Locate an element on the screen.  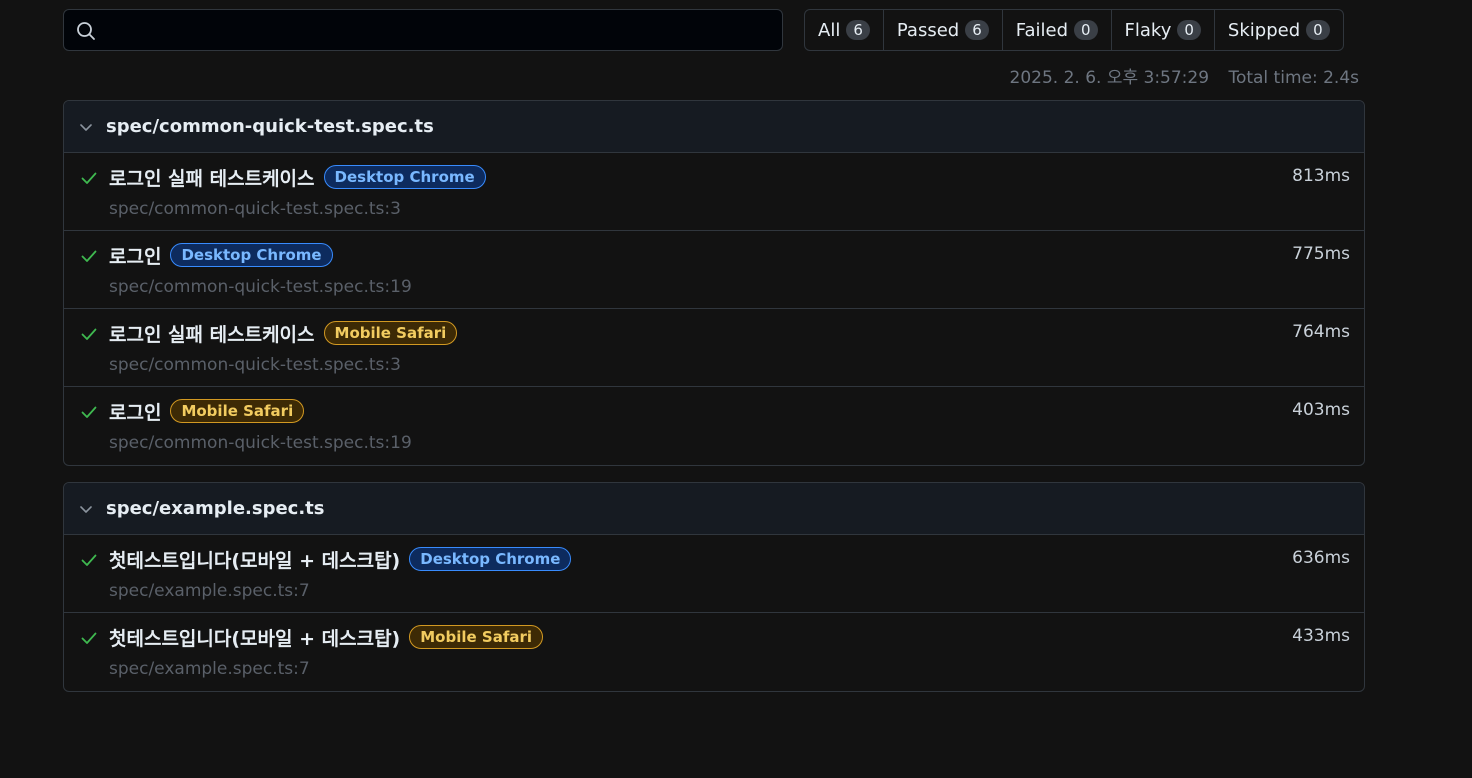
search-icon is located at coordinates (86, 31).